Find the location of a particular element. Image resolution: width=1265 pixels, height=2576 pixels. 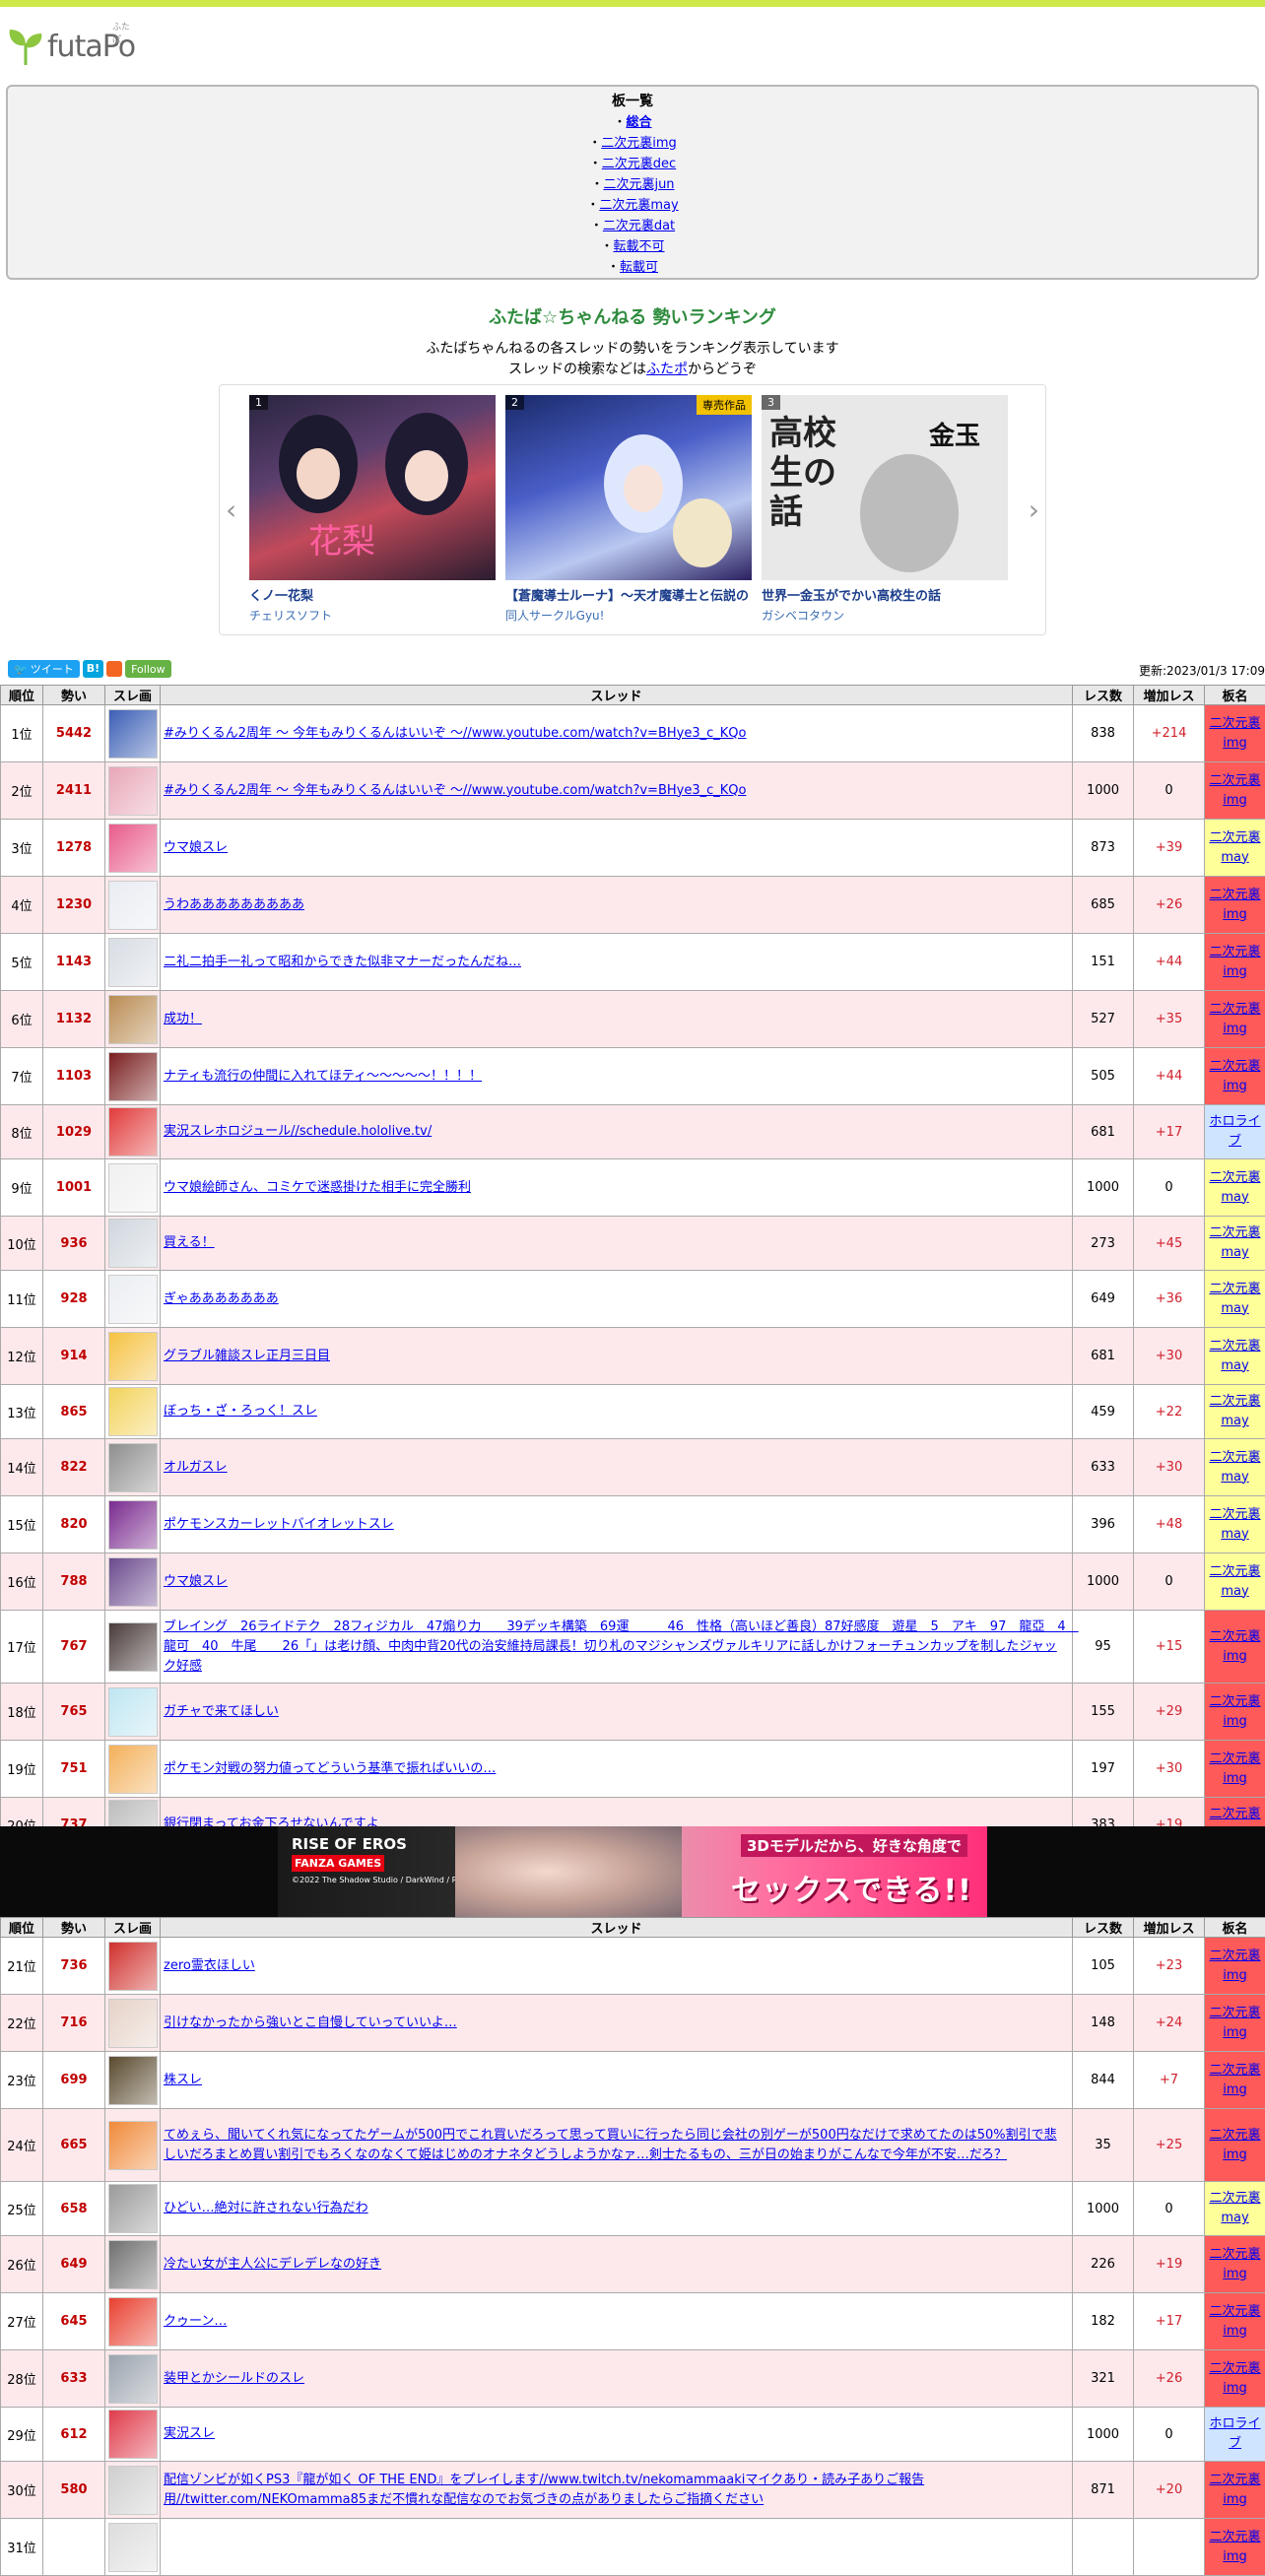

thread-link: 株スレ is located at coordinates (183, 2080).